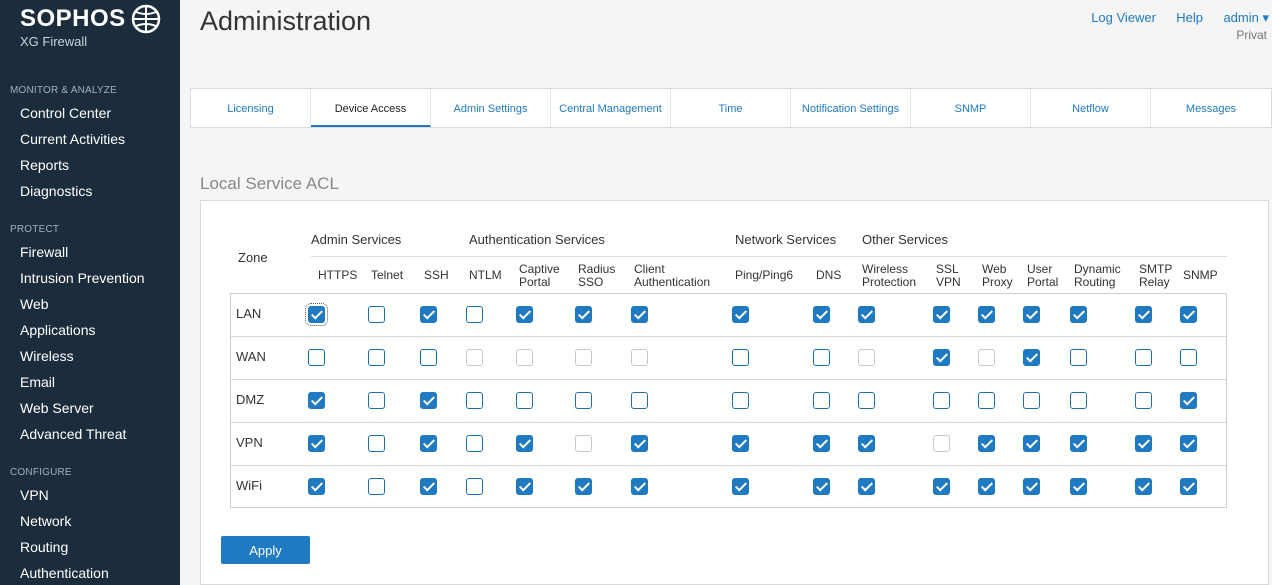  Describe the element at coordinates (821, 486) in the screenshot. I see `checkbox-wifi-dns` at that location.